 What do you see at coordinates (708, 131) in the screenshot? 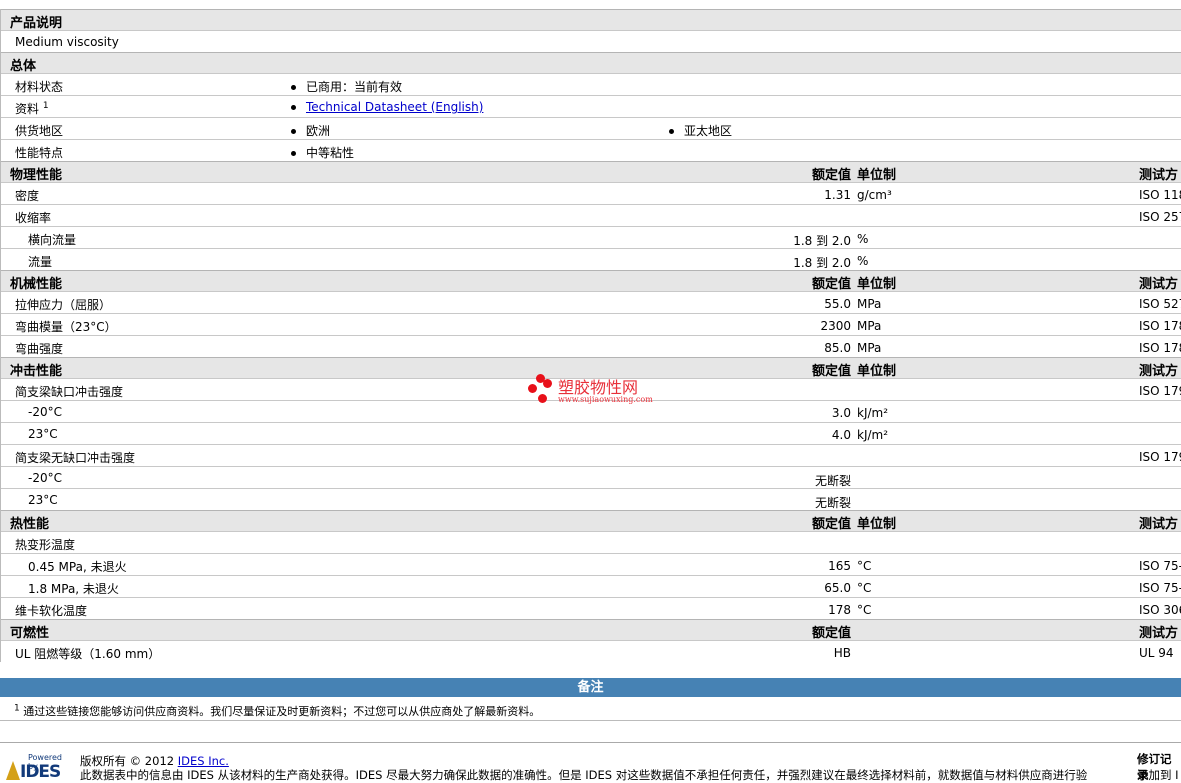
I see `bullet-text: 亚太地区` at bounding box center [708, 131].